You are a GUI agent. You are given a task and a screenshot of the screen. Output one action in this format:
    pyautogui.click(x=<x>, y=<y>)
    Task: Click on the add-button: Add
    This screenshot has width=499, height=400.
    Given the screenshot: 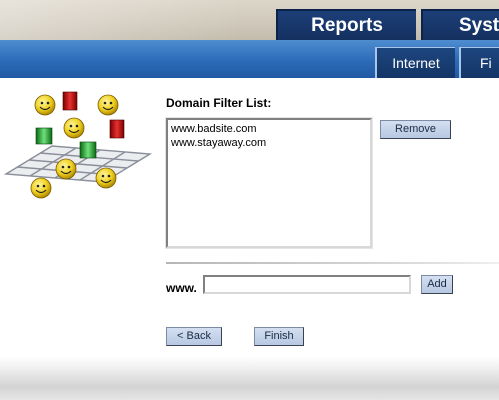 What is the action you would take?
    pyautogui.click(x=437, y=284)
    